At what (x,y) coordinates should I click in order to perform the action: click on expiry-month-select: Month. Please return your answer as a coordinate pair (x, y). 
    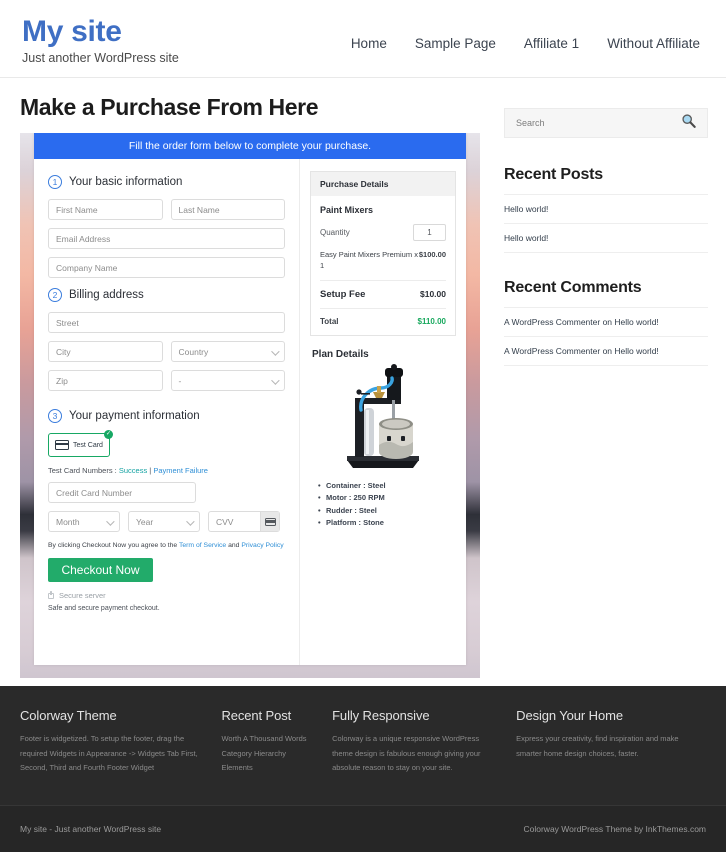
    Looking at the image, I should click on (84, 521).